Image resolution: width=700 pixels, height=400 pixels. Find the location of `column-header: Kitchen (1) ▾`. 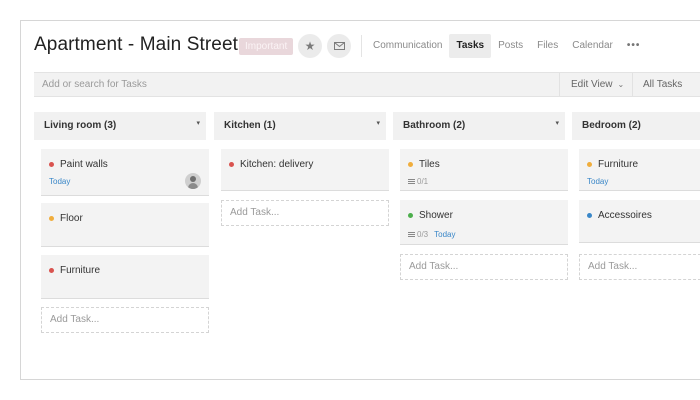

column-header: Kitchen (1) ▾ is located at coordinates (300, 126).